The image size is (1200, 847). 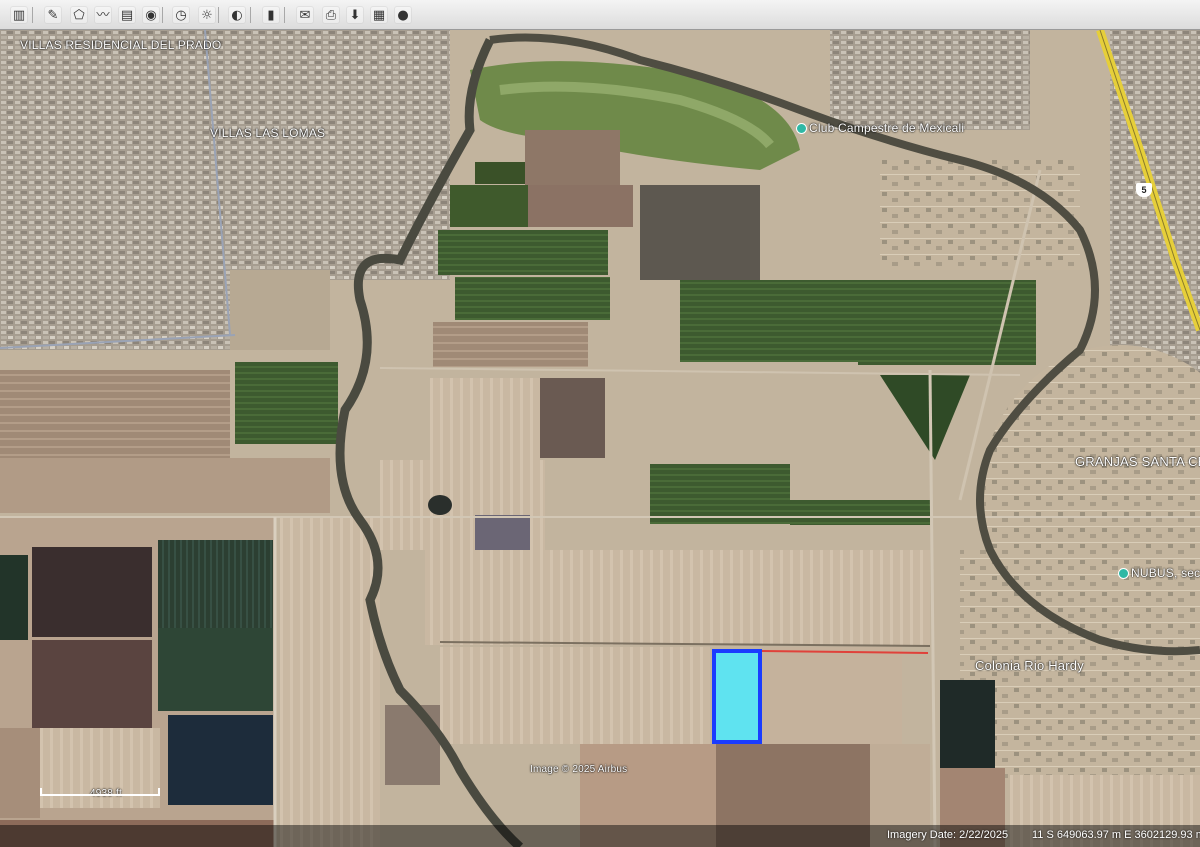 What do you see at coordinates (121, 45) in the screenshot?
I see `label-villas-prado: VILLAS RESIDENCIAL DEL PRADO` at bounding box center [121, 45].